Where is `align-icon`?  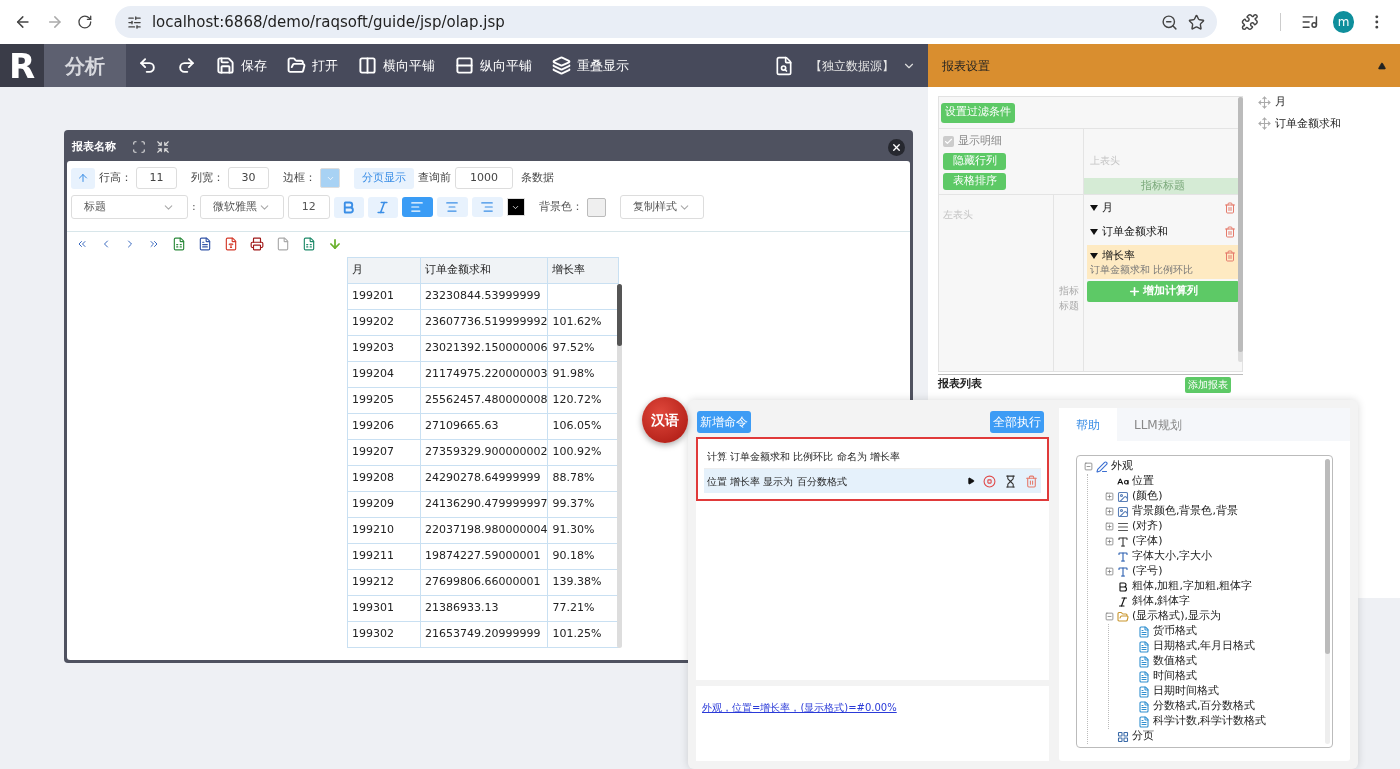
align-icon is located at coordinates (1123, 526).